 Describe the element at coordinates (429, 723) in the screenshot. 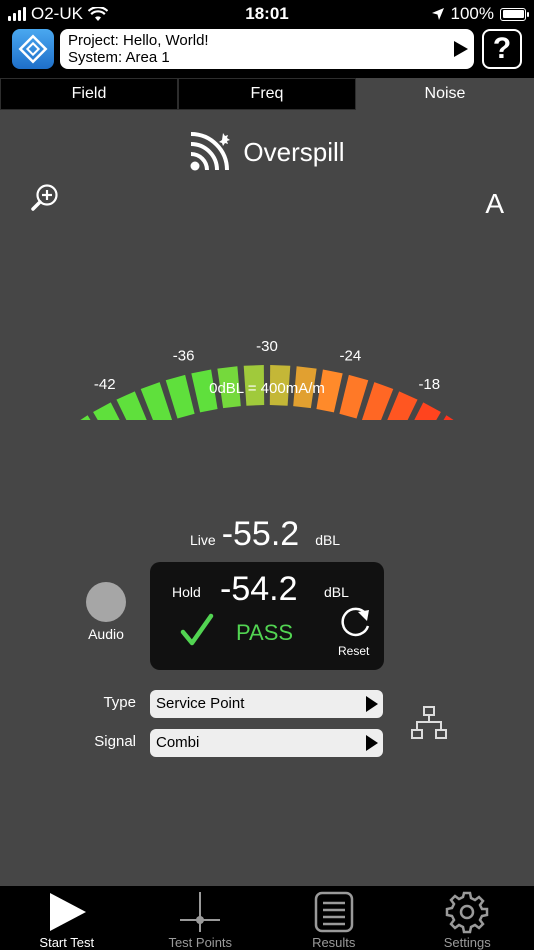

I see `network-icon` at that location.